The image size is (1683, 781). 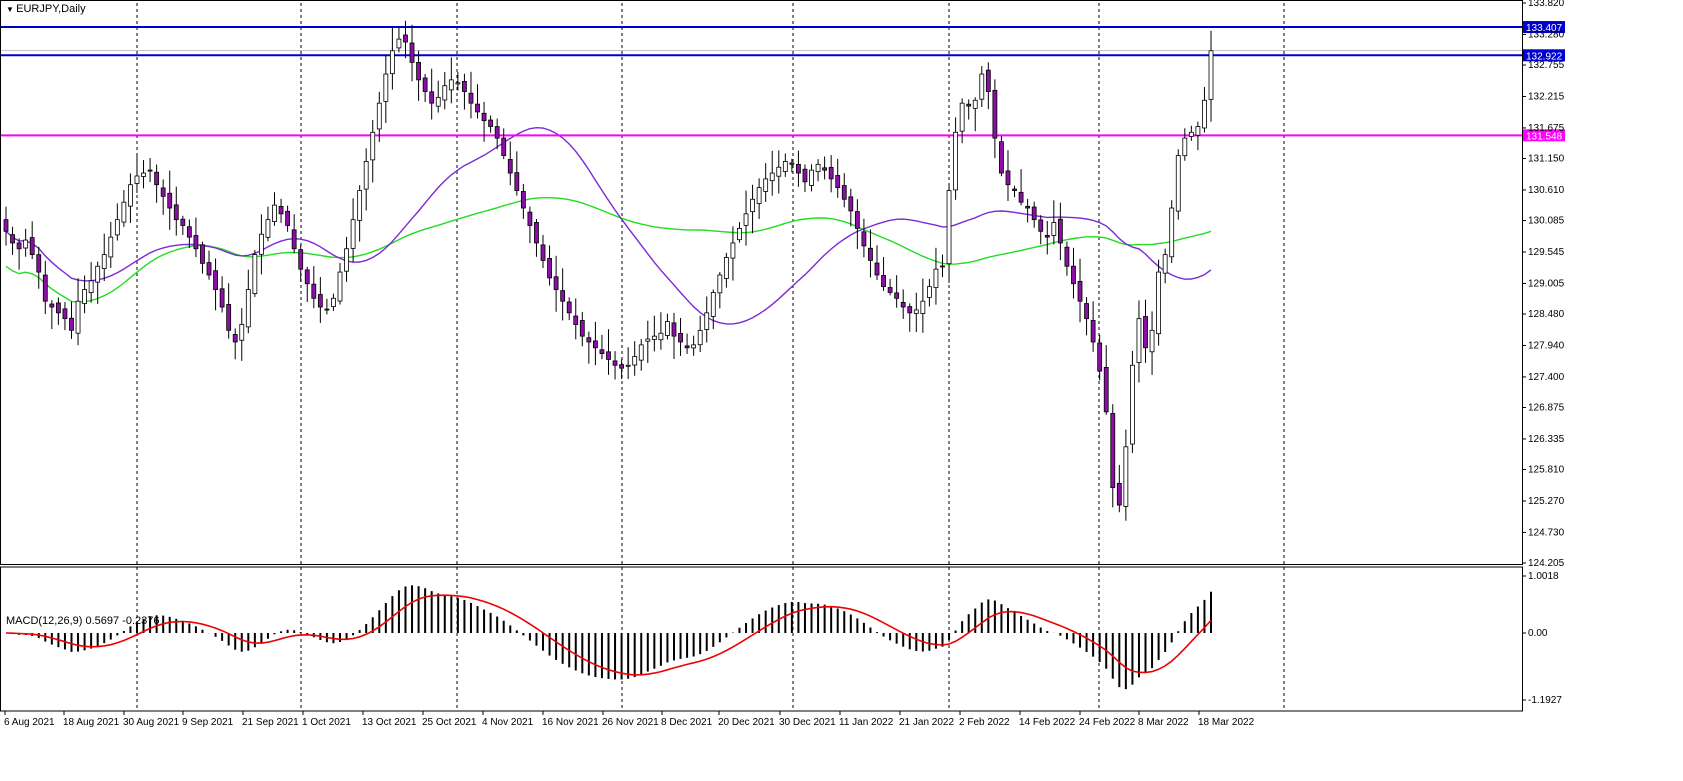 I want to click on time-tick-label: 13 Oct 2021, so click(x=389, y=722).